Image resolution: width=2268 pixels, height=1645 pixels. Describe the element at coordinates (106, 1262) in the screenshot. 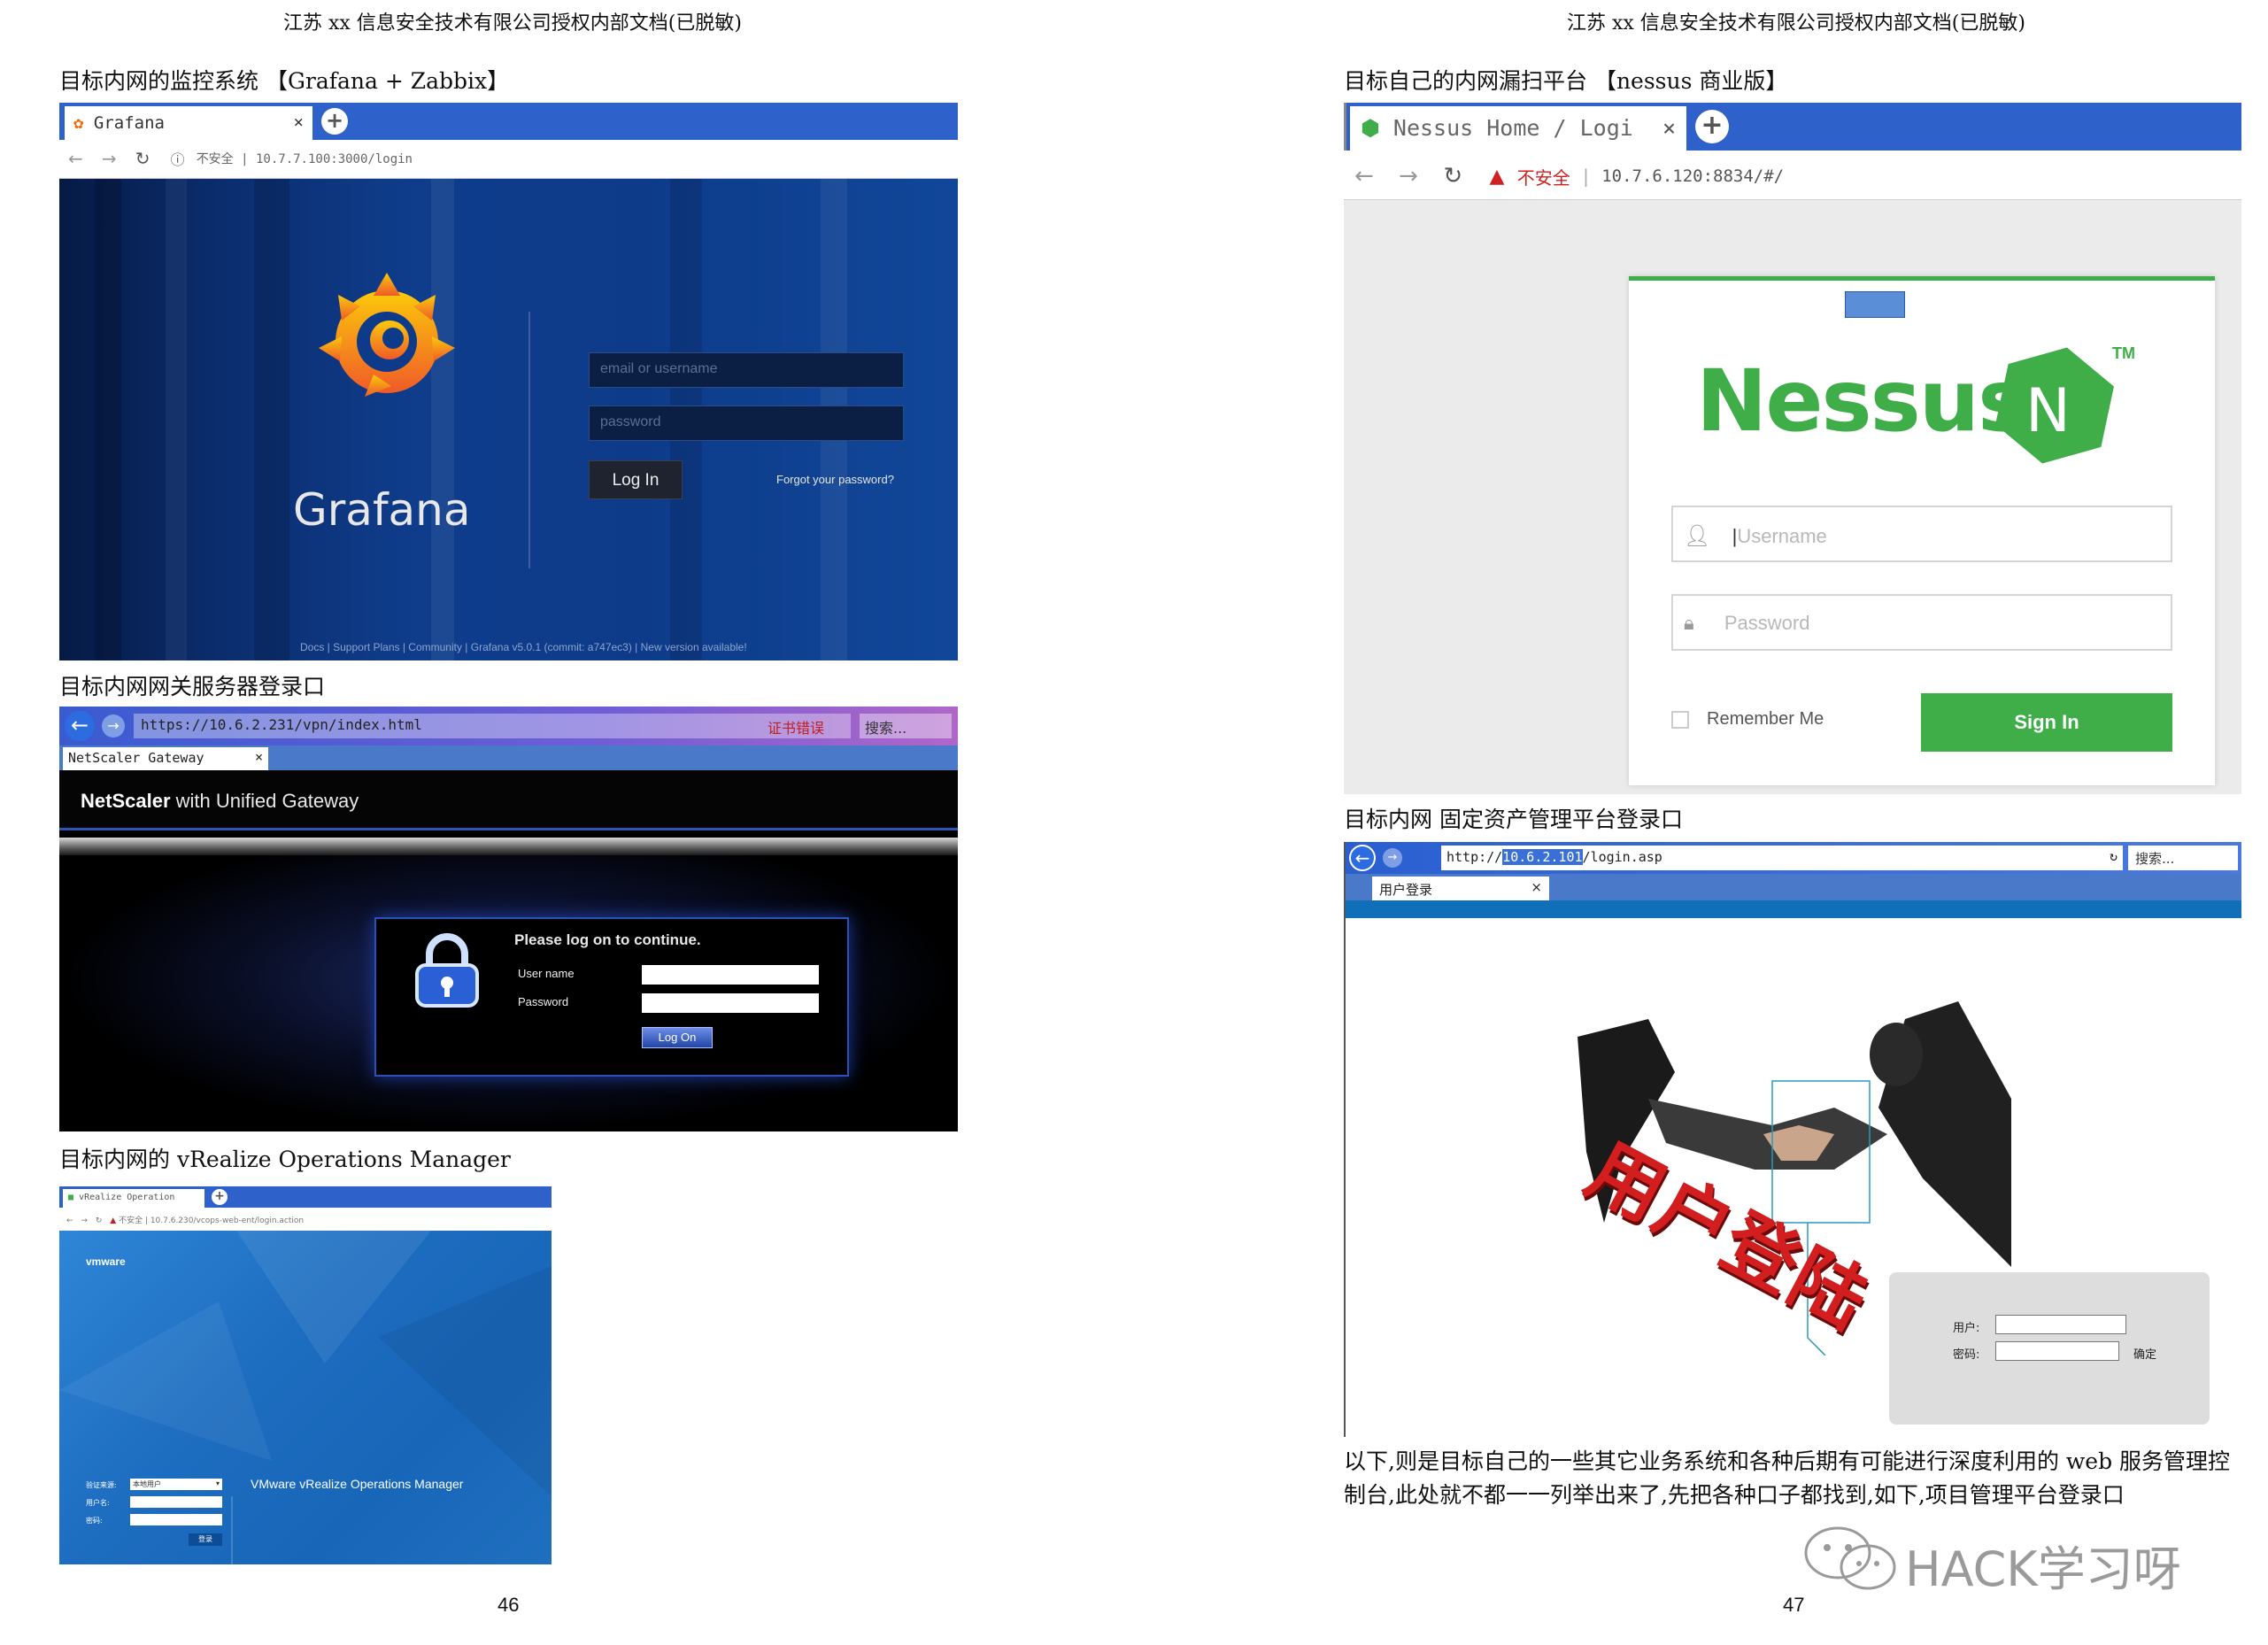

I see `vmware-logo: vmware` at that location.